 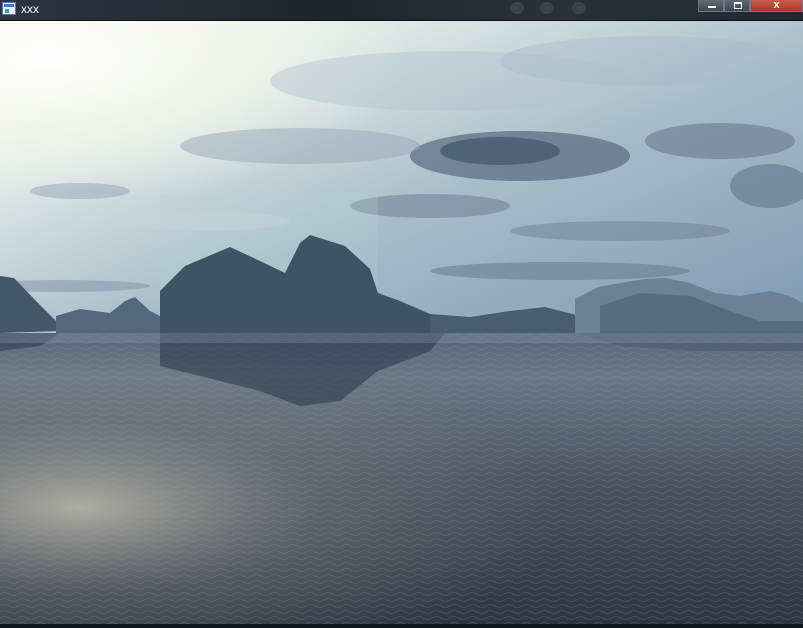 I want to click on window-title: xxx, so click(x=30, y=9).